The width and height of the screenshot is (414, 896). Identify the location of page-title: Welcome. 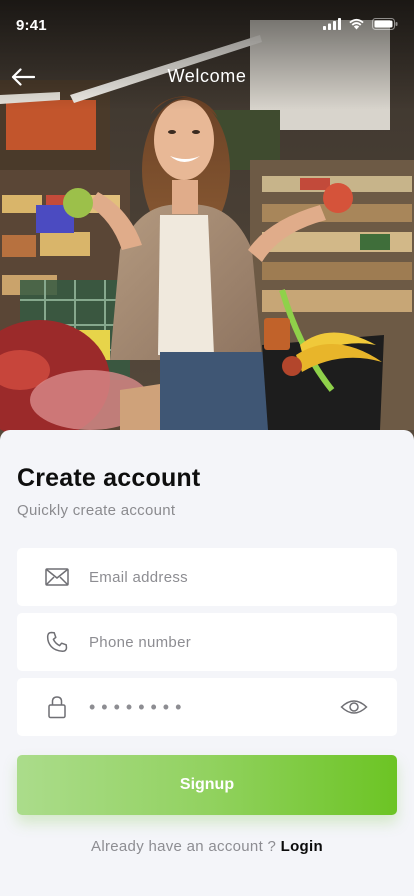
(207, 76).